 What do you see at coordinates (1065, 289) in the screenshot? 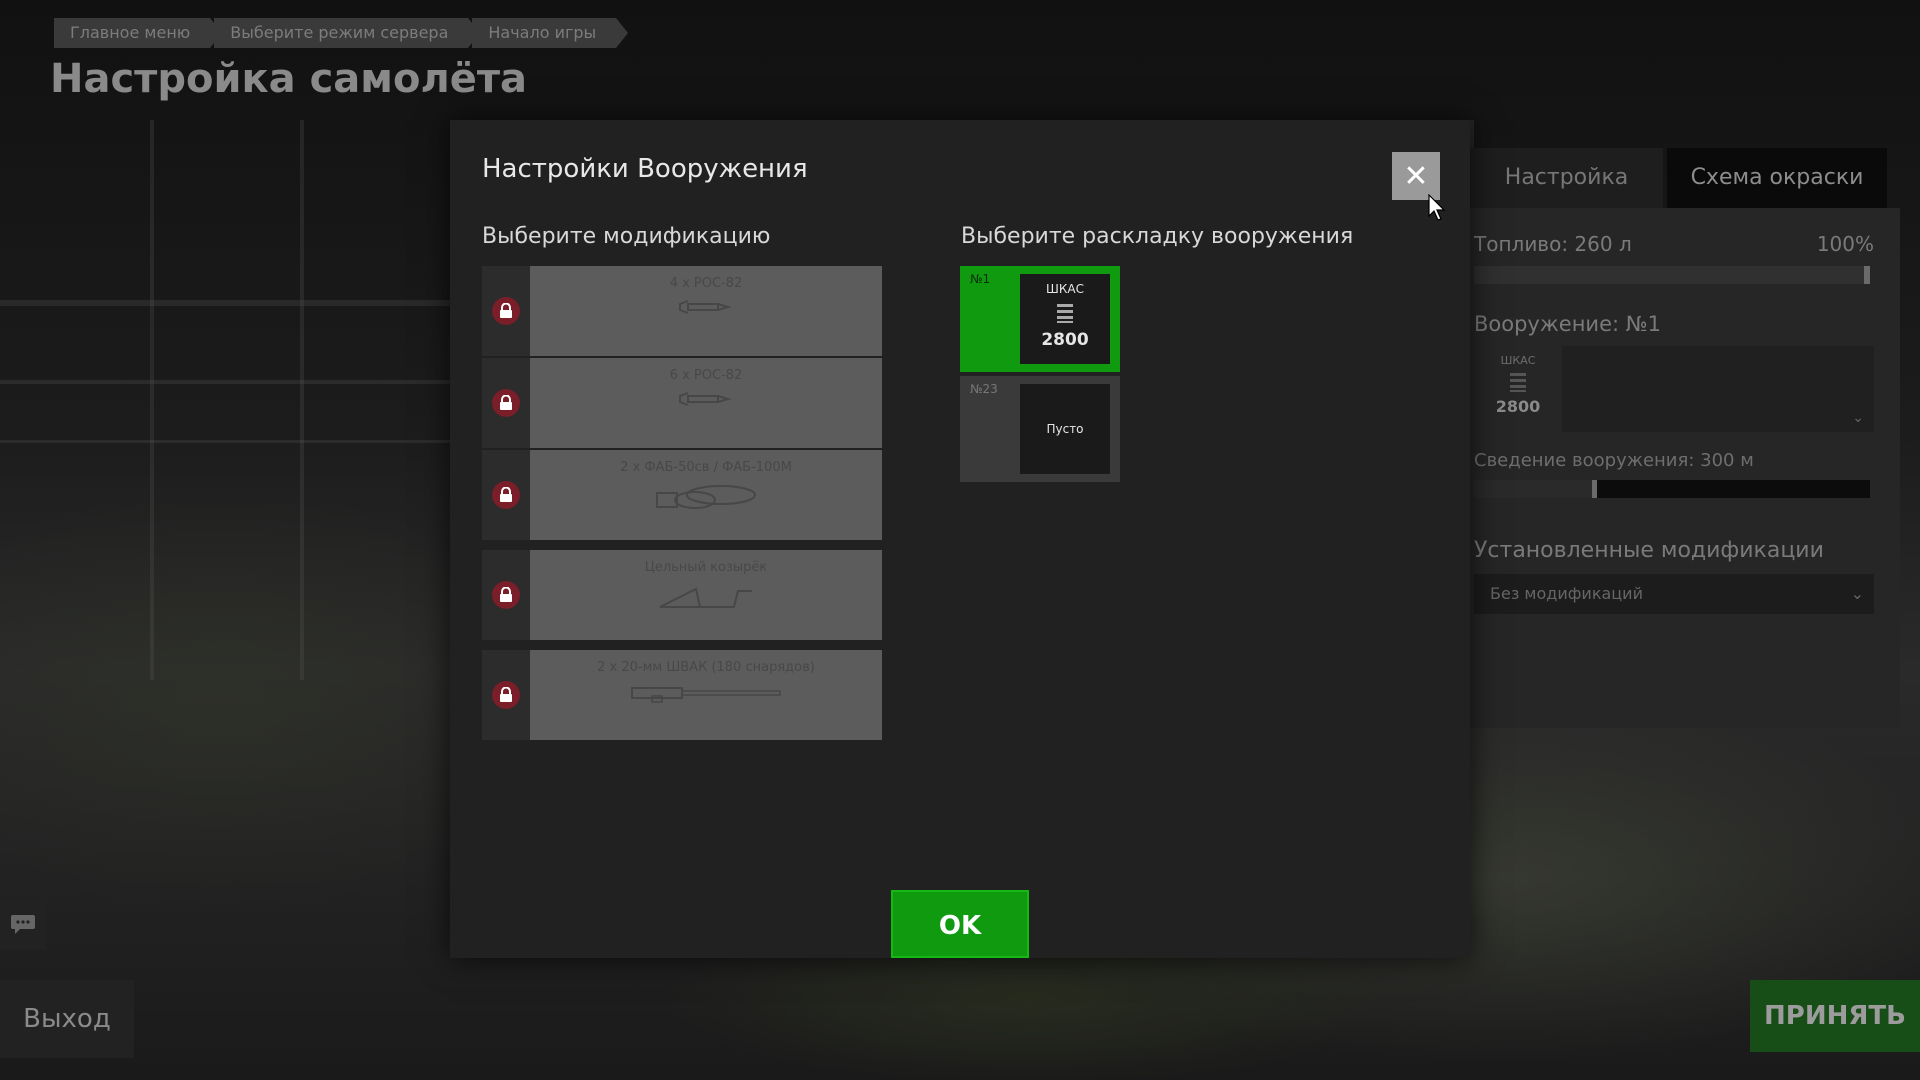
I see `loadout-weapon-name: ШКАС` at bounding box center [1065, 289].